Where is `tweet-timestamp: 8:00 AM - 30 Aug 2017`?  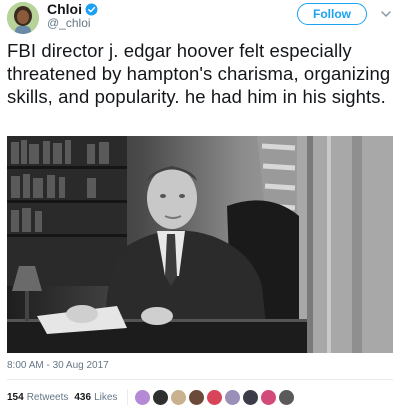
tweet-timestamp: 8:00 AM - 30 Aug 2017 is located at coordinates (58, 365).